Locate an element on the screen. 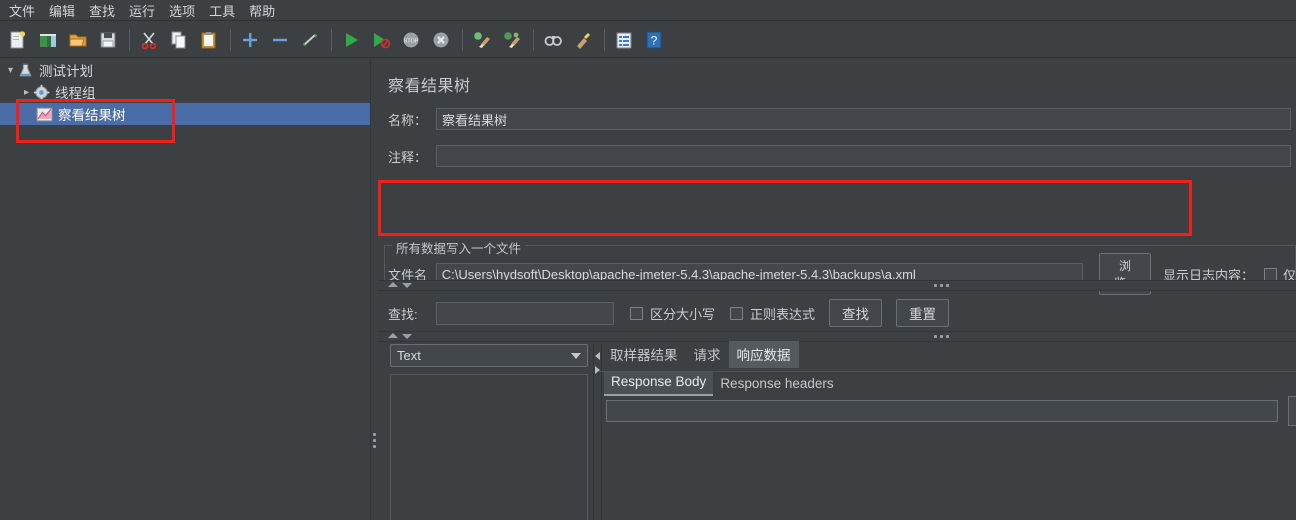 The height and width of the screenshot is (520, 1296). menu-item-options: 选项 is located at coordinates (182, 11).